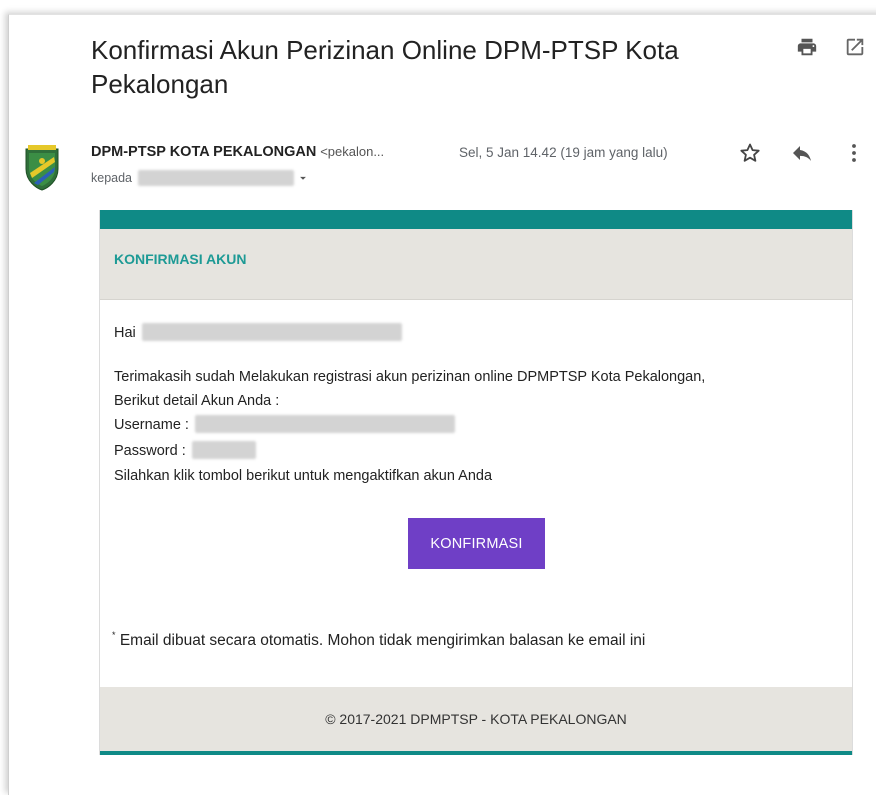 The image size is (876, 795). What do you see at coordinates (303, 178) in the screenshot?
I see `caret-down-icon` at bounding box center [303, 178].